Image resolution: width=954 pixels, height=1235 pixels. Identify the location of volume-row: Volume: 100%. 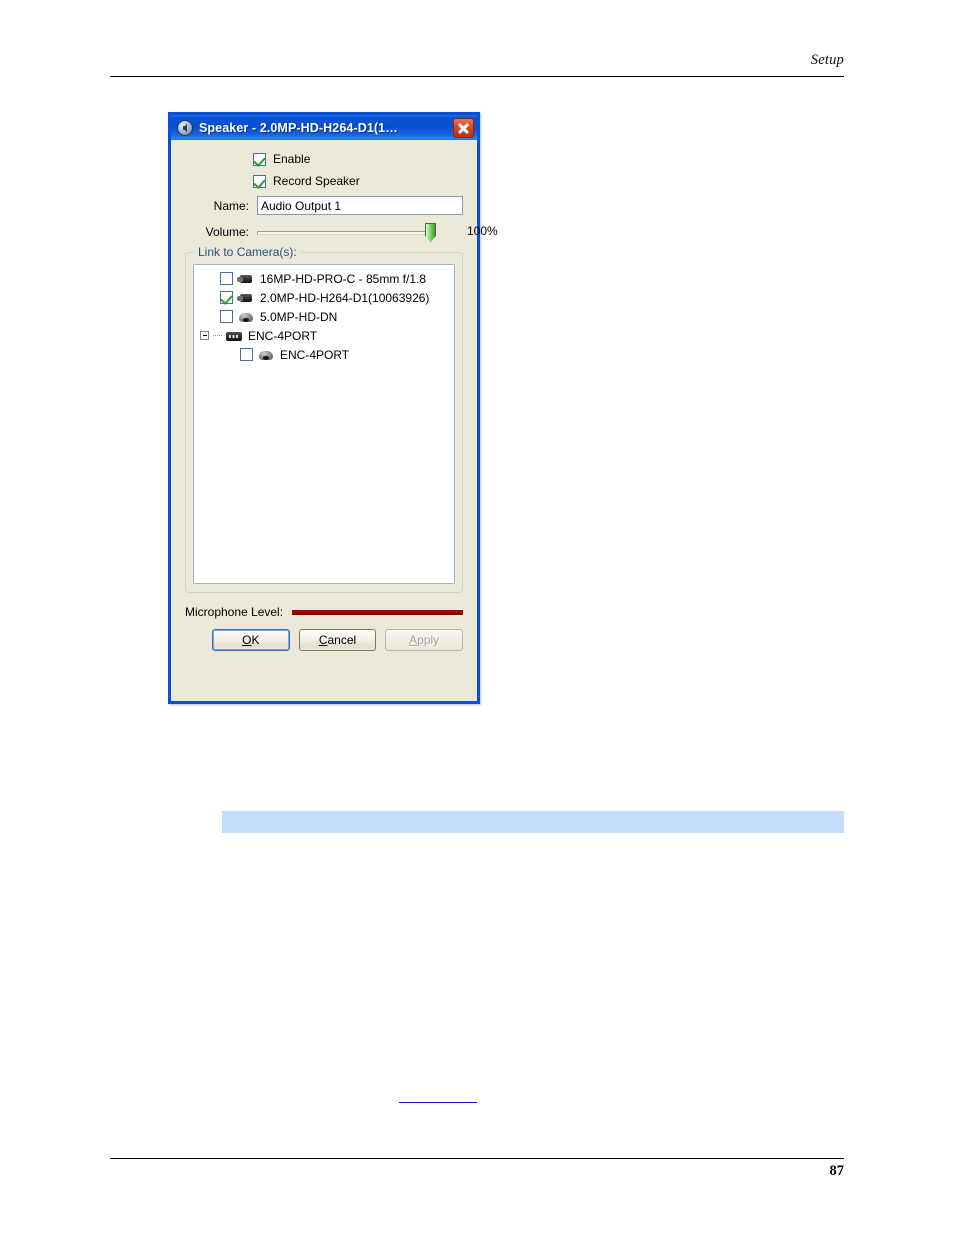
(341, 232).